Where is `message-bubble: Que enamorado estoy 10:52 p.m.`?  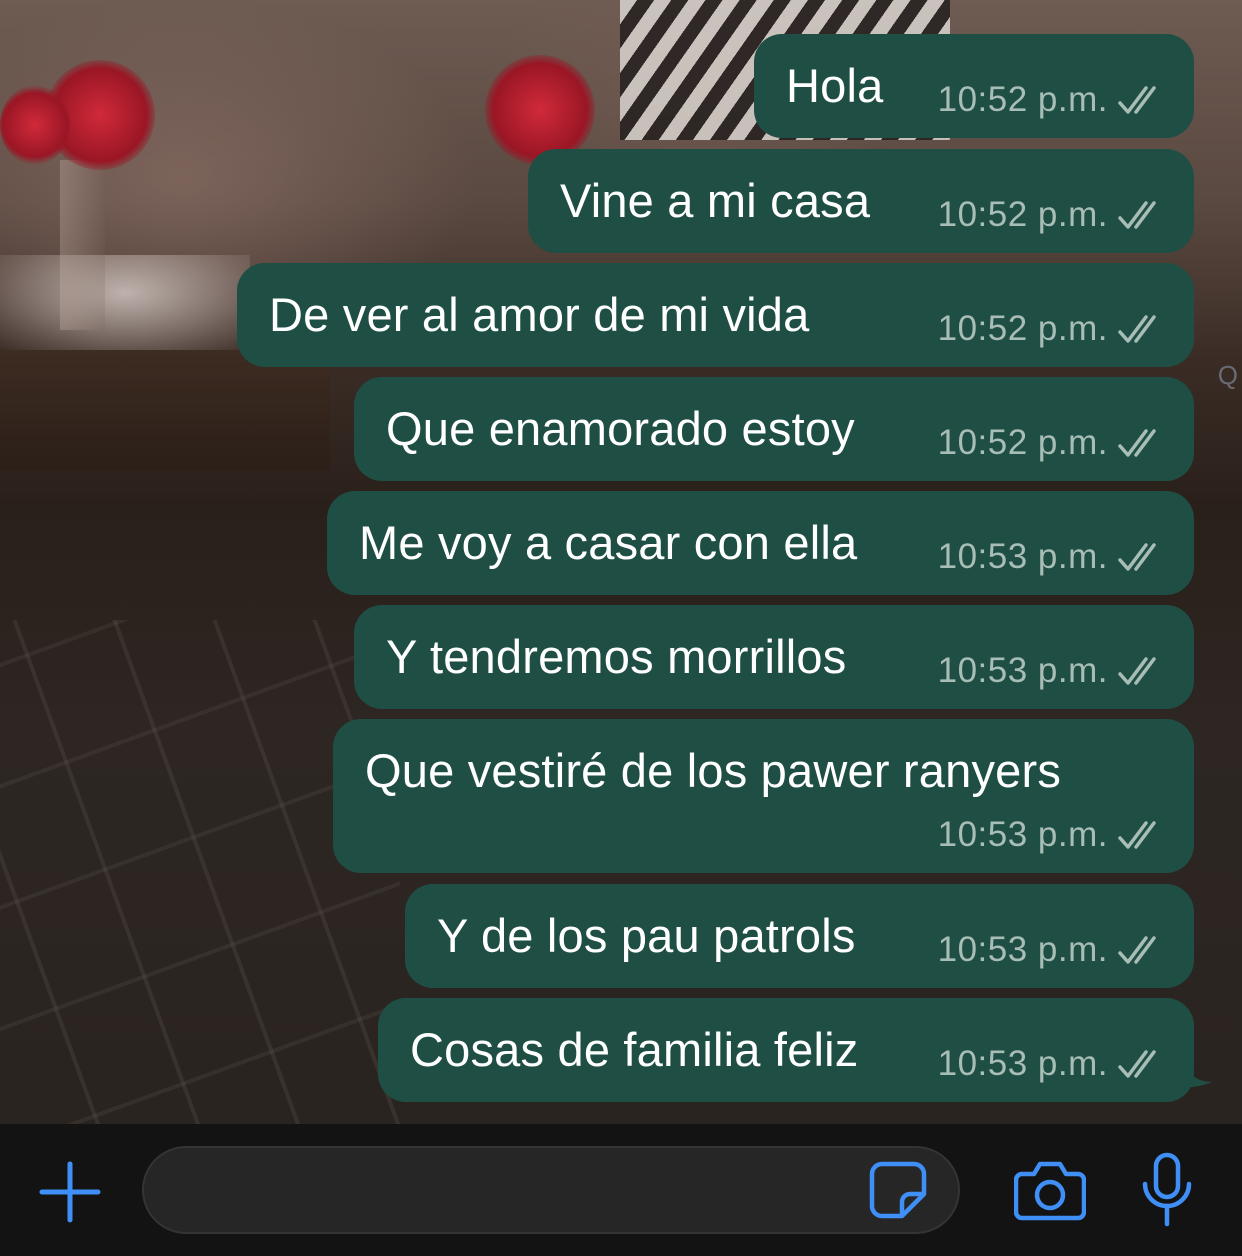
message-bubble: Que enamorado estoy 10:52 p.m. is located at coordinates (774, 429).